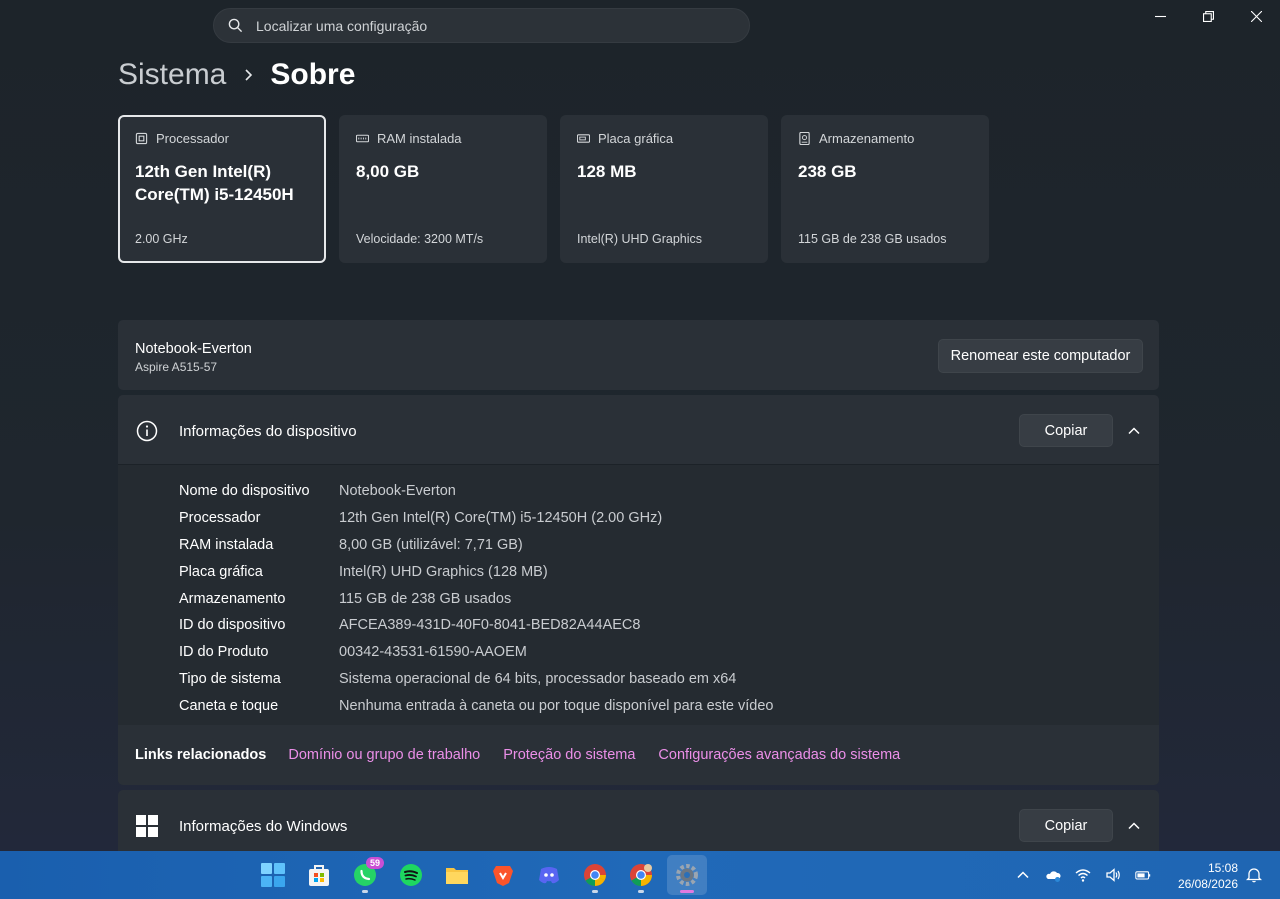 This screenshot has width=1280, height=899. I want to click on spec-value: Intel(R) UHD Graphics (128 MB), so click(443, 571).